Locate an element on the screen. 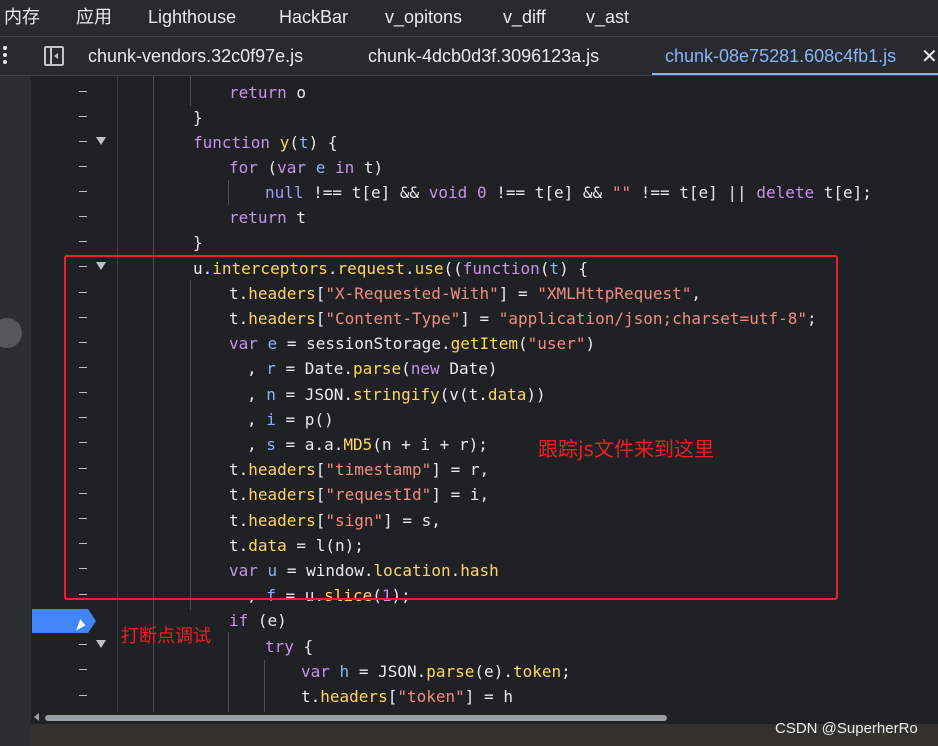 The width and height of the screenshot is (938, 746). file-tab-chunk-08e75281: chunk-08e75281.608c4fb1.js is located at coordinates (780, 56).